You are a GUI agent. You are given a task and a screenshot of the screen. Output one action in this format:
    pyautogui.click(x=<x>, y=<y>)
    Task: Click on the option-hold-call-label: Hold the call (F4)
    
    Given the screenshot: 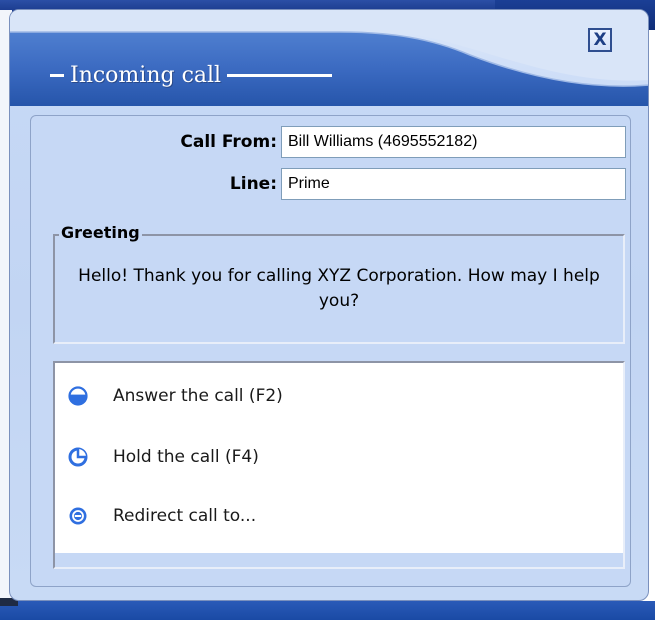 What is the action you would take?
    pyautogui.click(x=186, y=457)
    